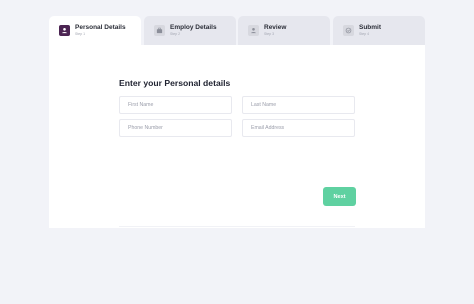 Image resolution: width=474 pixels, height=304 pixels. I want to click on last-name-field, so click(298, 105).